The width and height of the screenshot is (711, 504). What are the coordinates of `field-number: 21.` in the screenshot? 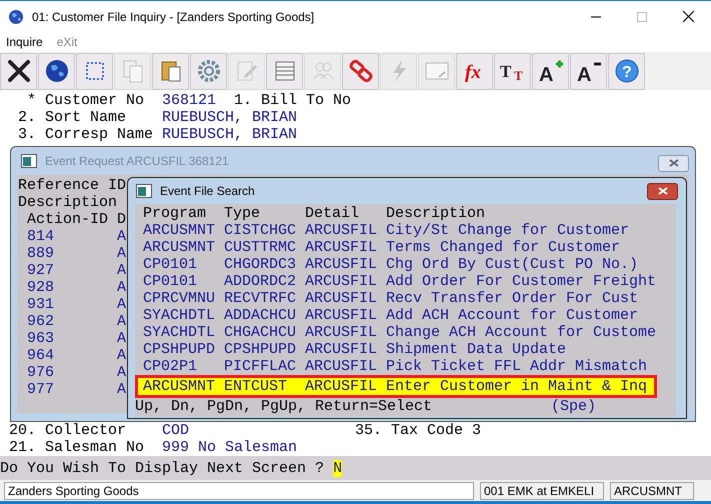 It's located at (22, 447).